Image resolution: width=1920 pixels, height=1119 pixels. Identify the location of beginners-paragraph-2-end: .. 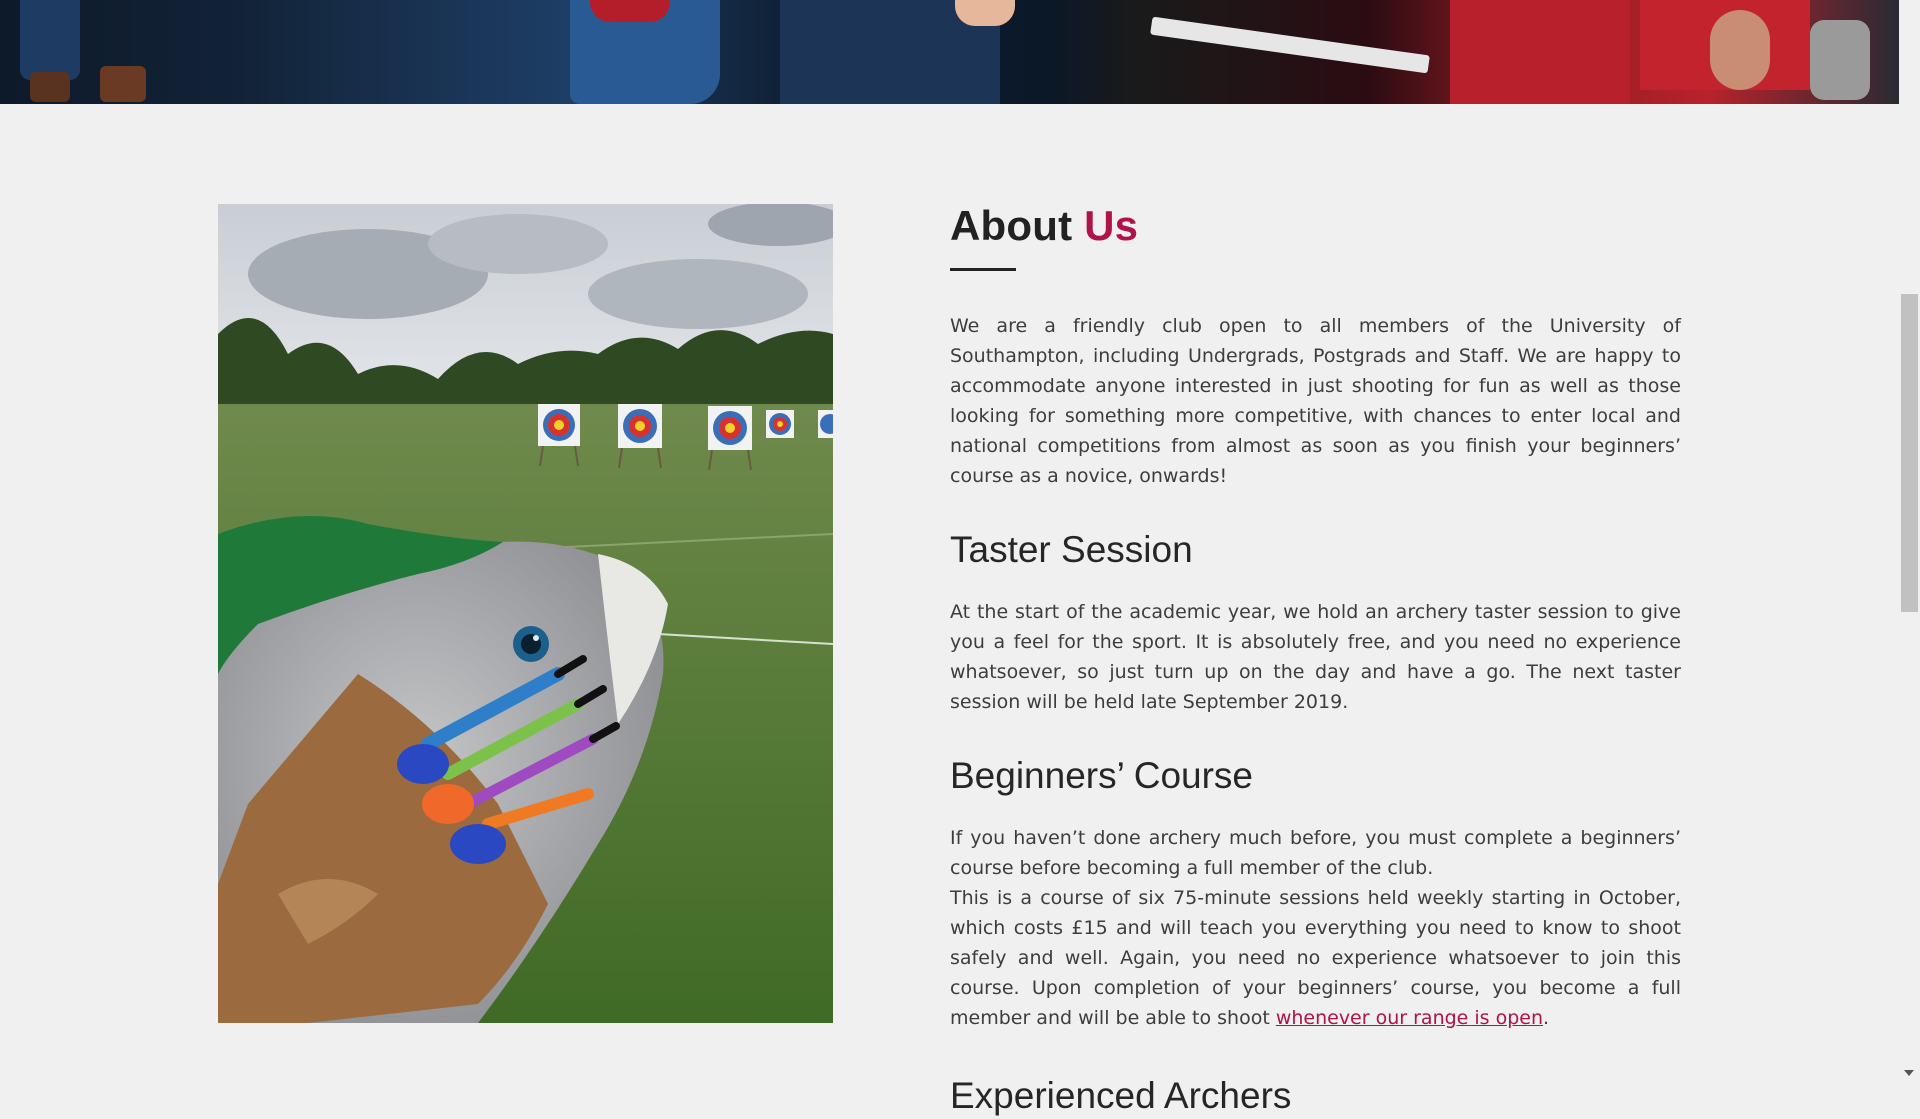
(1546, 1018).